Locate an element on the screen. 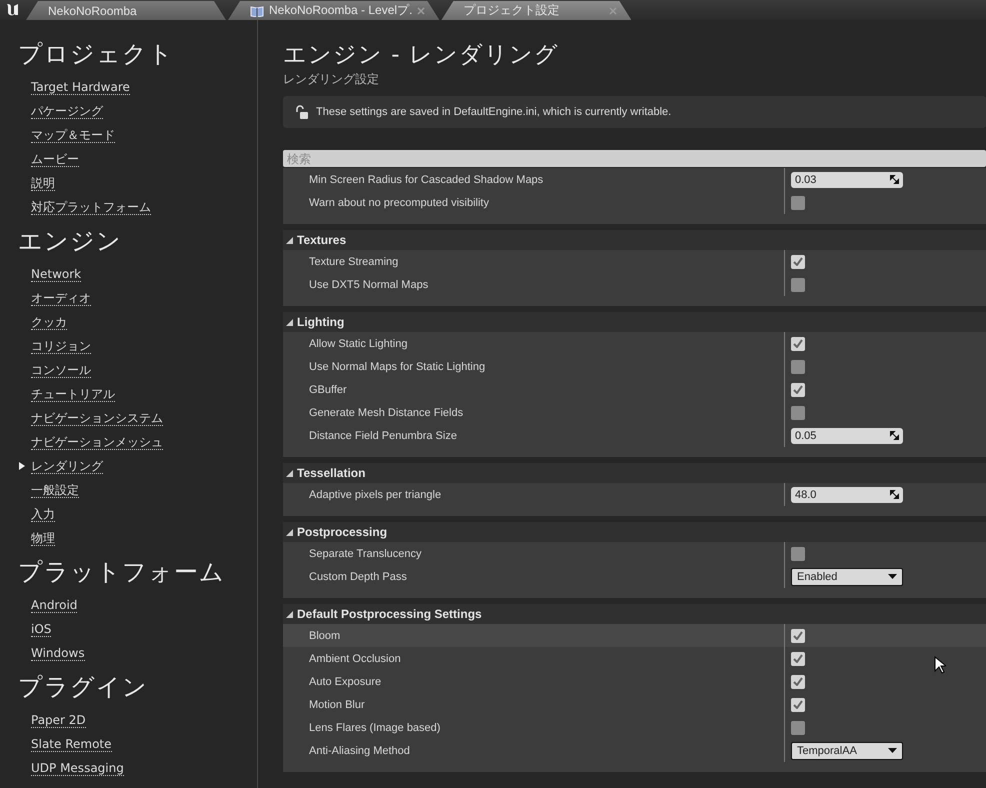 This screenshot has height=788, width=986. property-label: Auto Exposure is located at coordinates (345, 682).